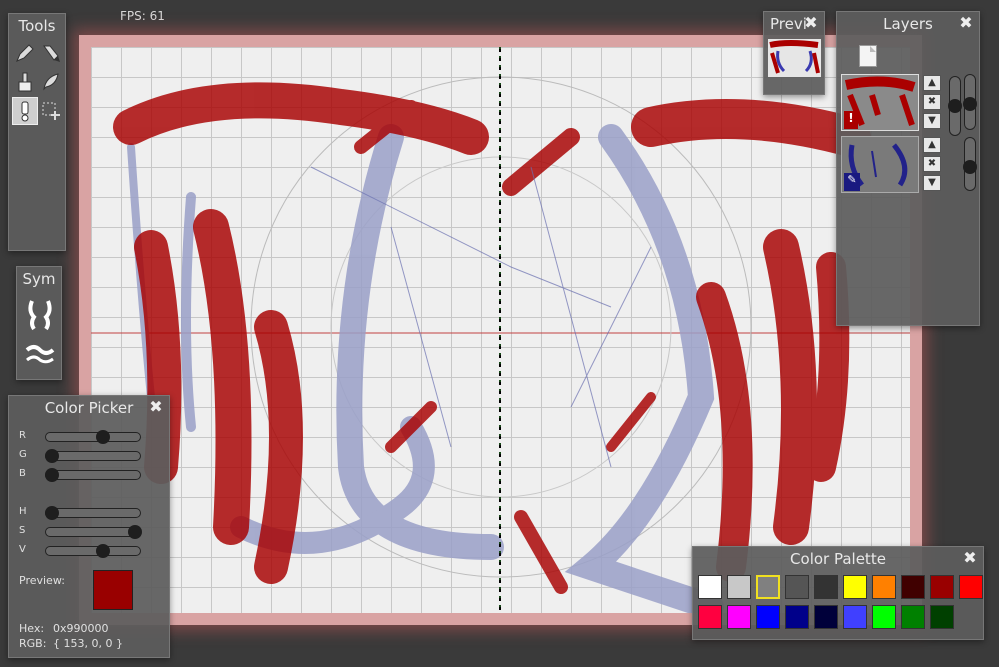 The width and height of the screenshot is (999, 667). Describe the element at coordinates (93, 532) in the screenshot. I see `saturation-slider` at that location.